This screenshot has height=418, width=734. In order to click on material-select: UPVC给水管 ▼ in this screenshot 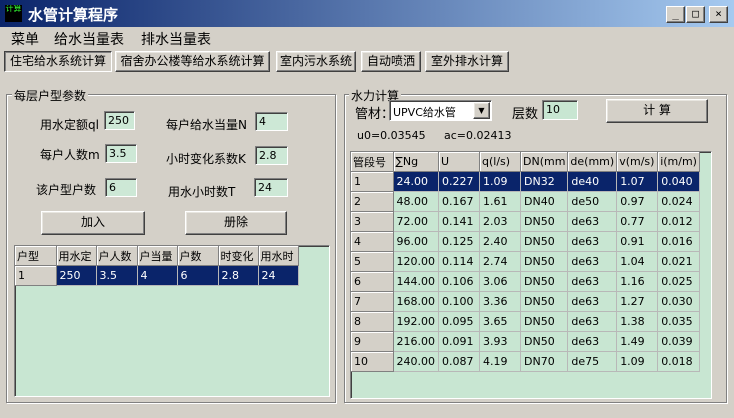, I will do `click(440, 110)`.